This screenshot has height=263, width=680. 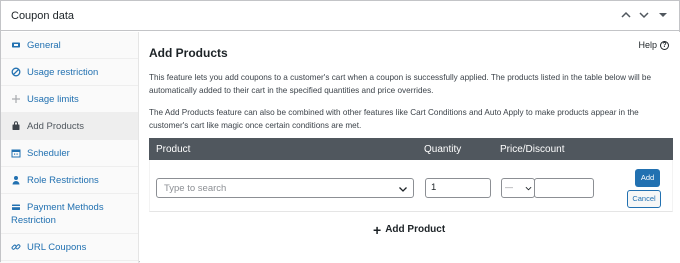 I want to click on sidebar-item-url-coupons: URL Coupons, so click(x=69, y=247).